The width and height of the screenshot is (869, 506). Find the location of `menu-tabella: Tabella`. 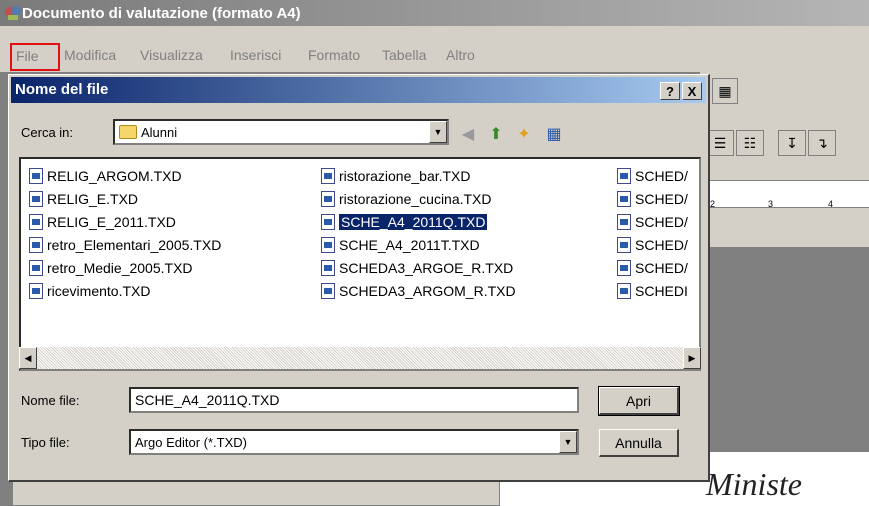

menu-tabella: Tabella is located at coordinates (404, 55).